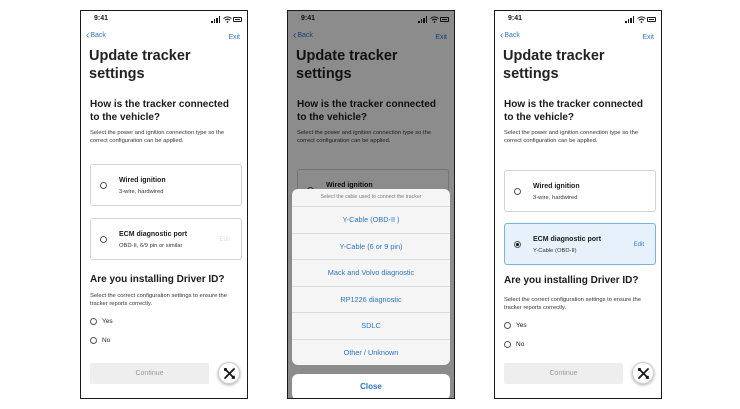 This screenshot has height=409, width=740. Describe the element at coordinates (555, 251) in the screenshot. I see `option-subtitle: Y-Cable (OBD-II)` at that location.